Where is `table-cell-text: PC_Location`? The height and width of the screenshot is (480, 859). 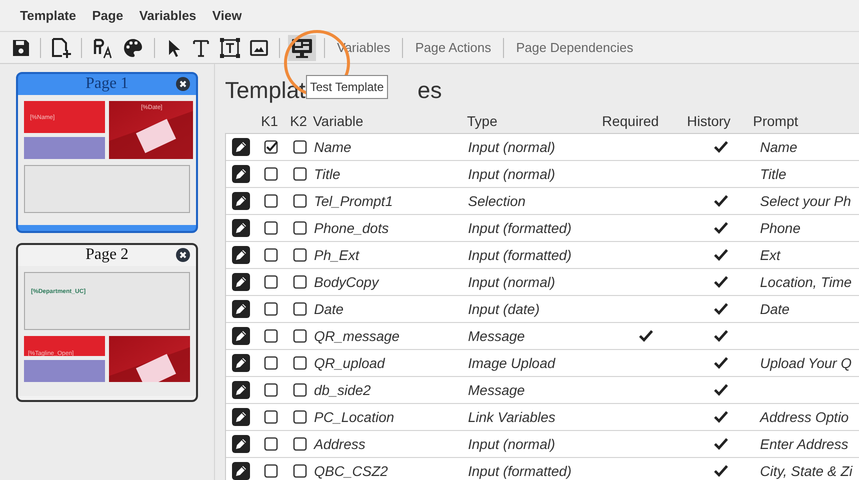
table-cell-text: PC_Location is located at coordinates (355, 417).